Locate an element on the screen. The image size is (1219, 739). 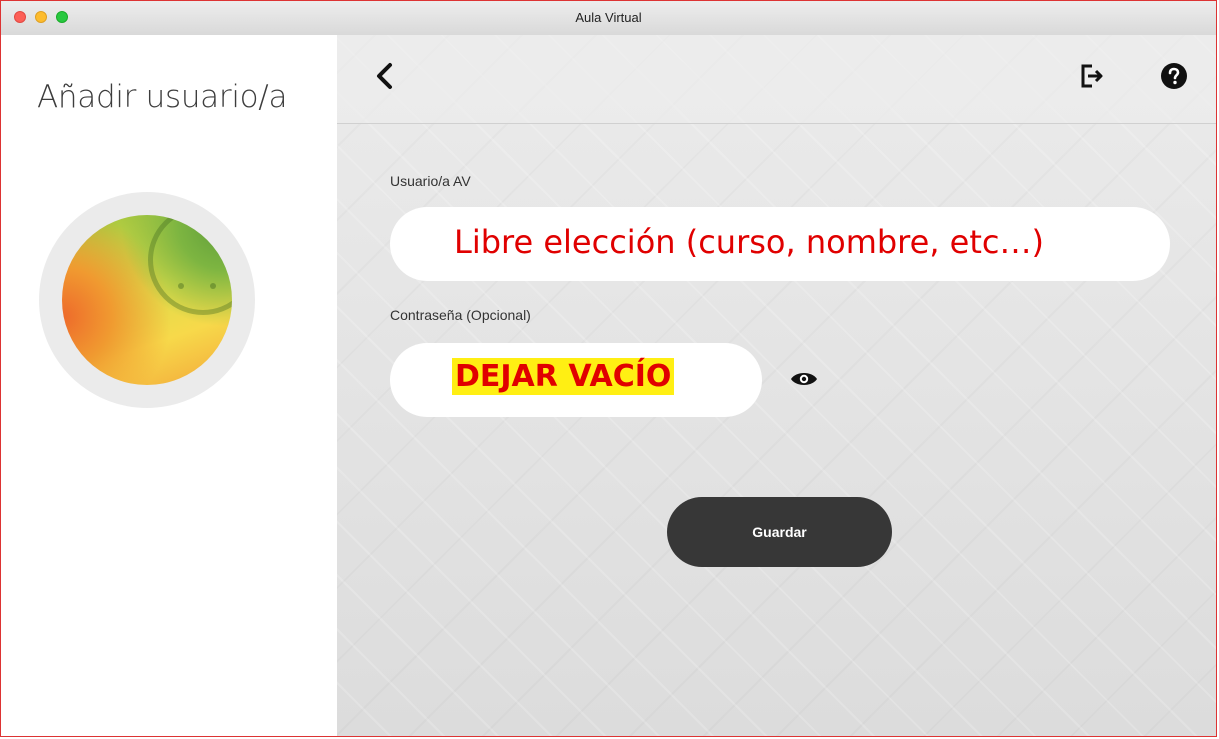
username-input: Libre elección (curso, nombre, etc…) is located at coordinates (780, 244).